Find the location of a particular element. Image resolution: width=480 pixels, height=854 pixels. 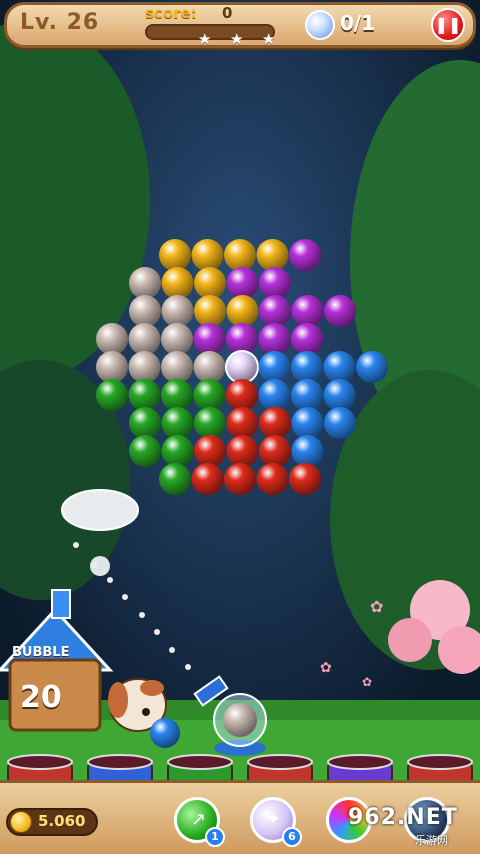

loaded-bubble is located at coordinates (240, 720).